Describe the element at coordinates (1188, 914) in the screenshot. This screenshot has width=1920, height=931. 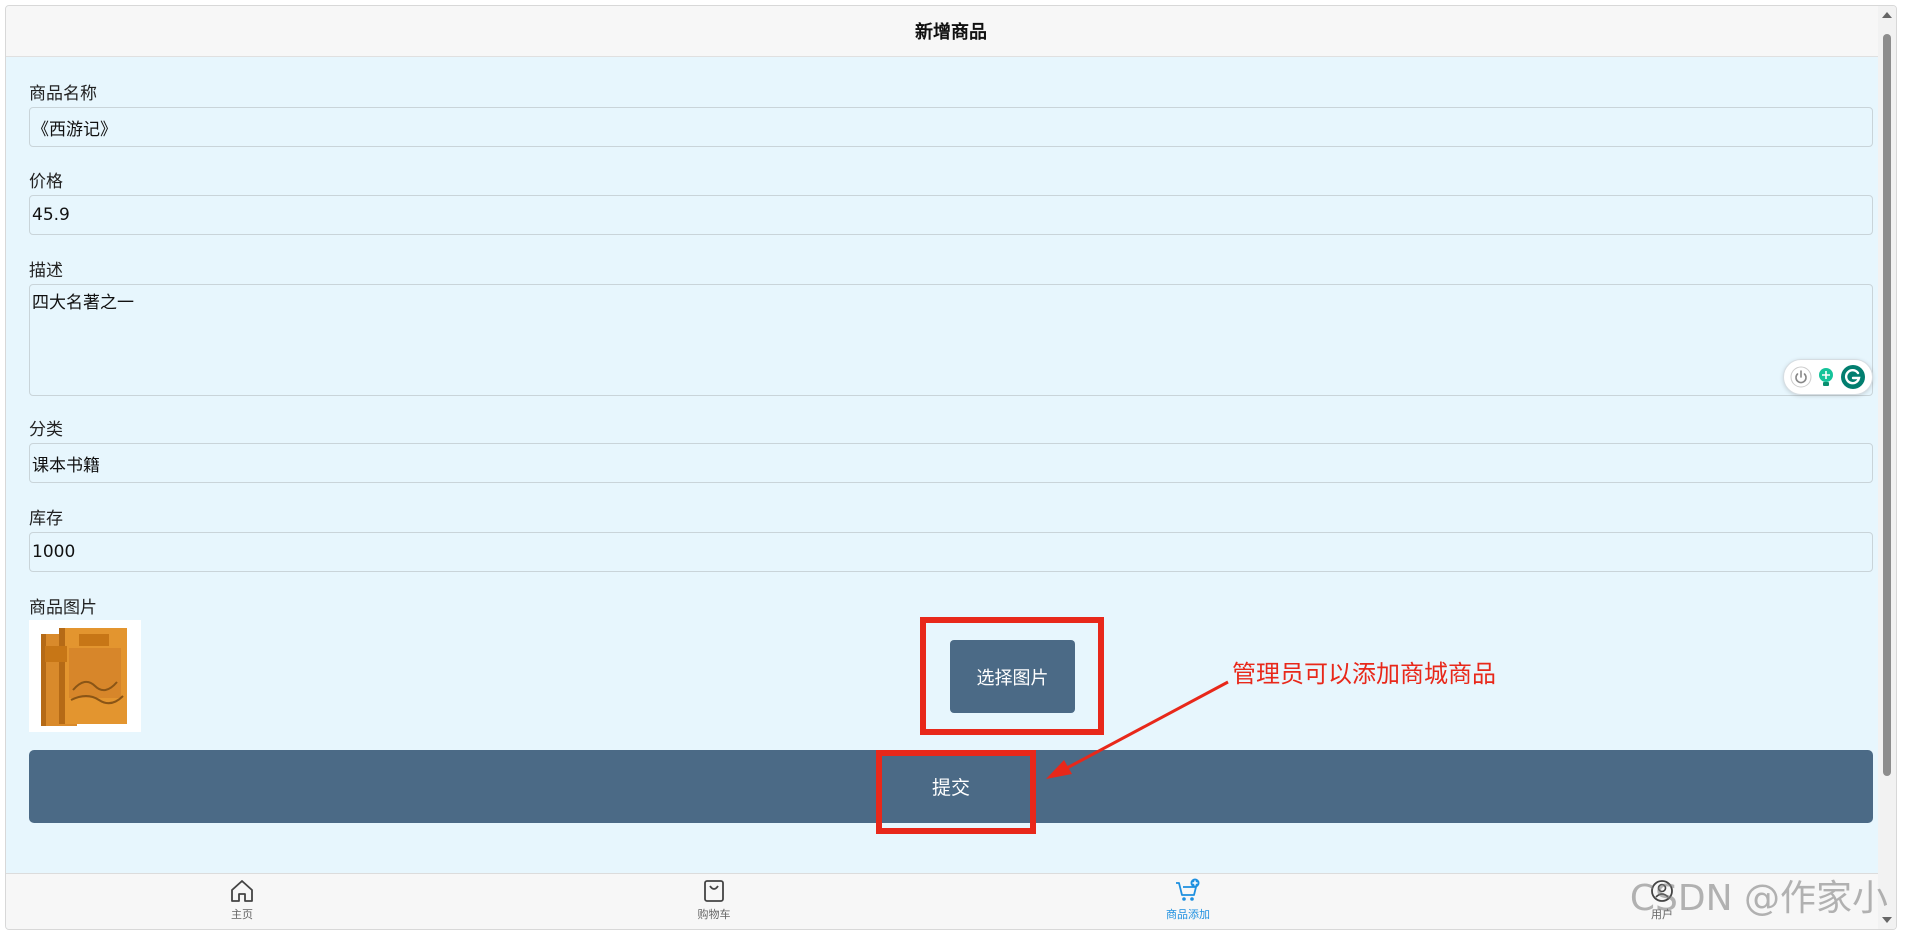
I see `tab-add-product-label: 商品添加` at that location.